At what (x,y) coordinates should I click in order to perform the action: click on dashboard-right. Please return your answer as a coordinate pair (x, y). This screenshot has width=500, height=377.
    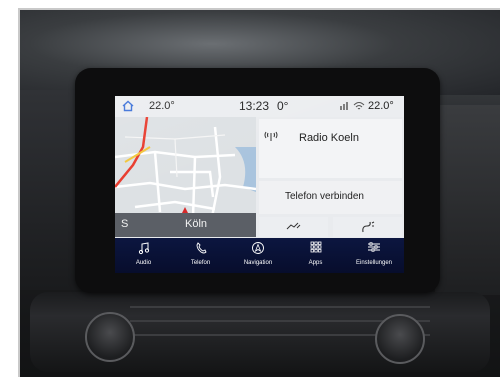
    Looking at the image, I should click on (467, 200).